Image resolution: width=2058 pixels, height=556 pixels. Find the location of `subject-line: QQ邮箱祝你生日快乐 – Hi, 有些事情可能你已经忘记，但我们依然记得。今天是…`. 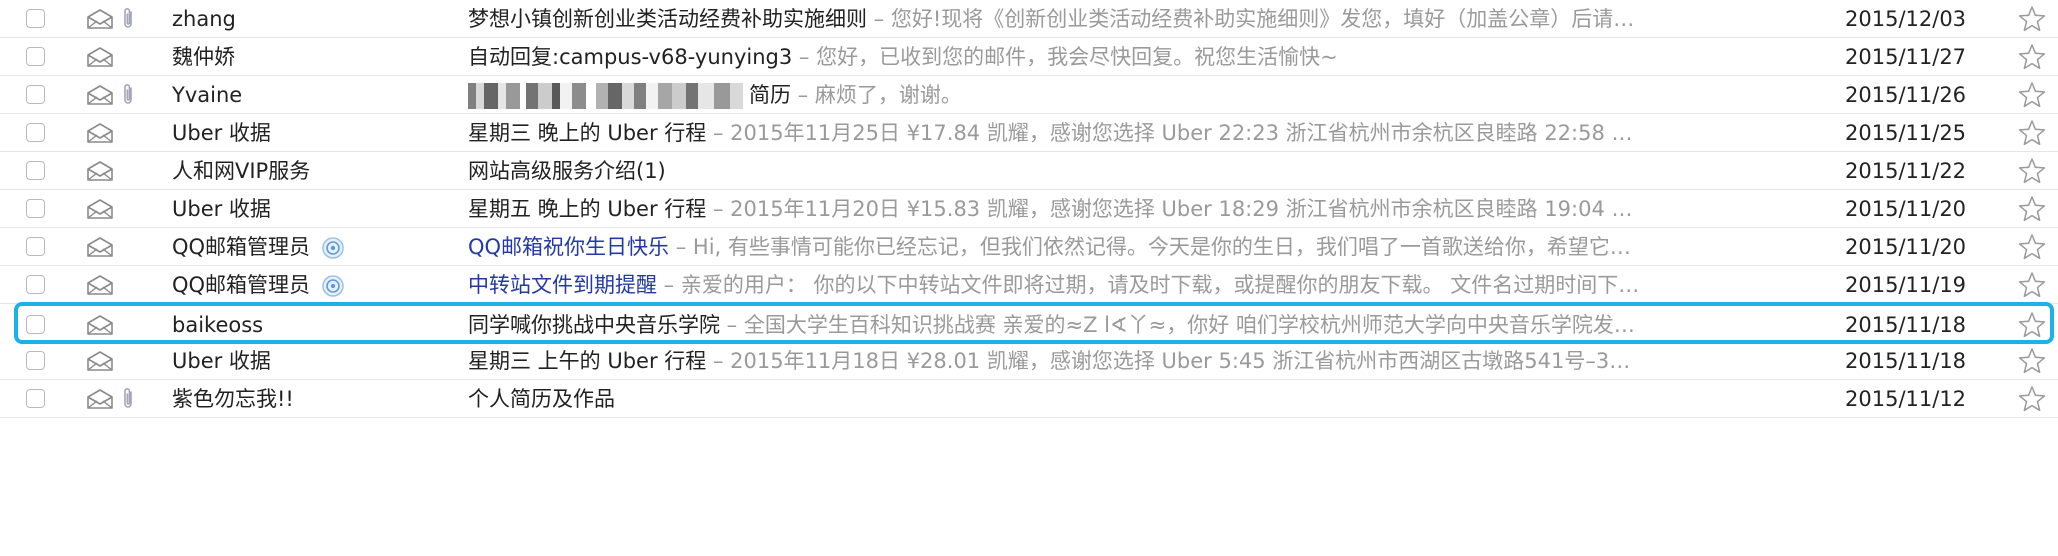

subject-line: QQ邮箱祝你生日快乐 – Hi, 有些事情可能你已经忘记，但我们依然记得。今天是… is located at coordinates (1138, 247).